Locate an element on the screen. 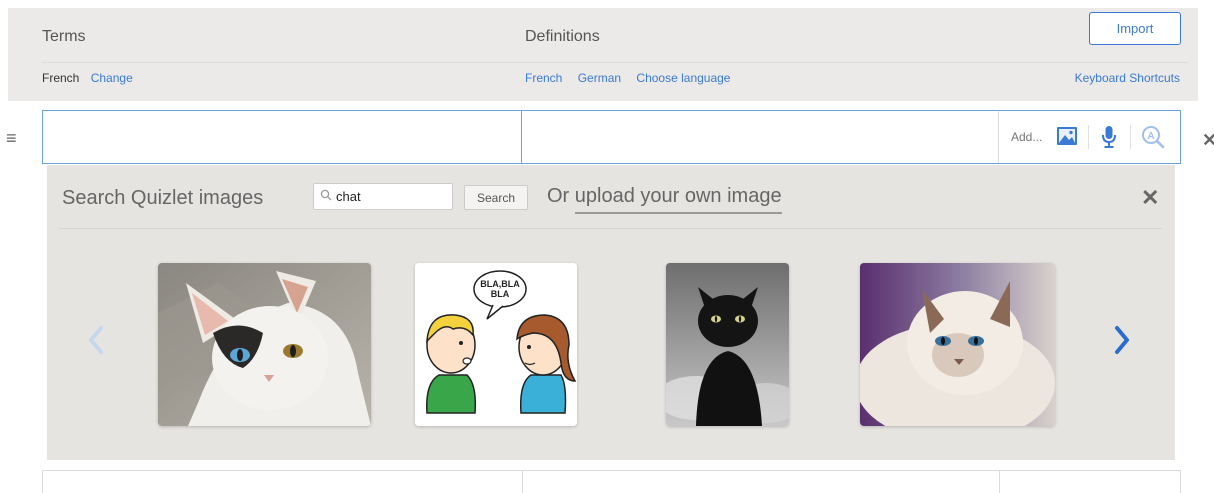  term-input is located at coordinates (282, 137).